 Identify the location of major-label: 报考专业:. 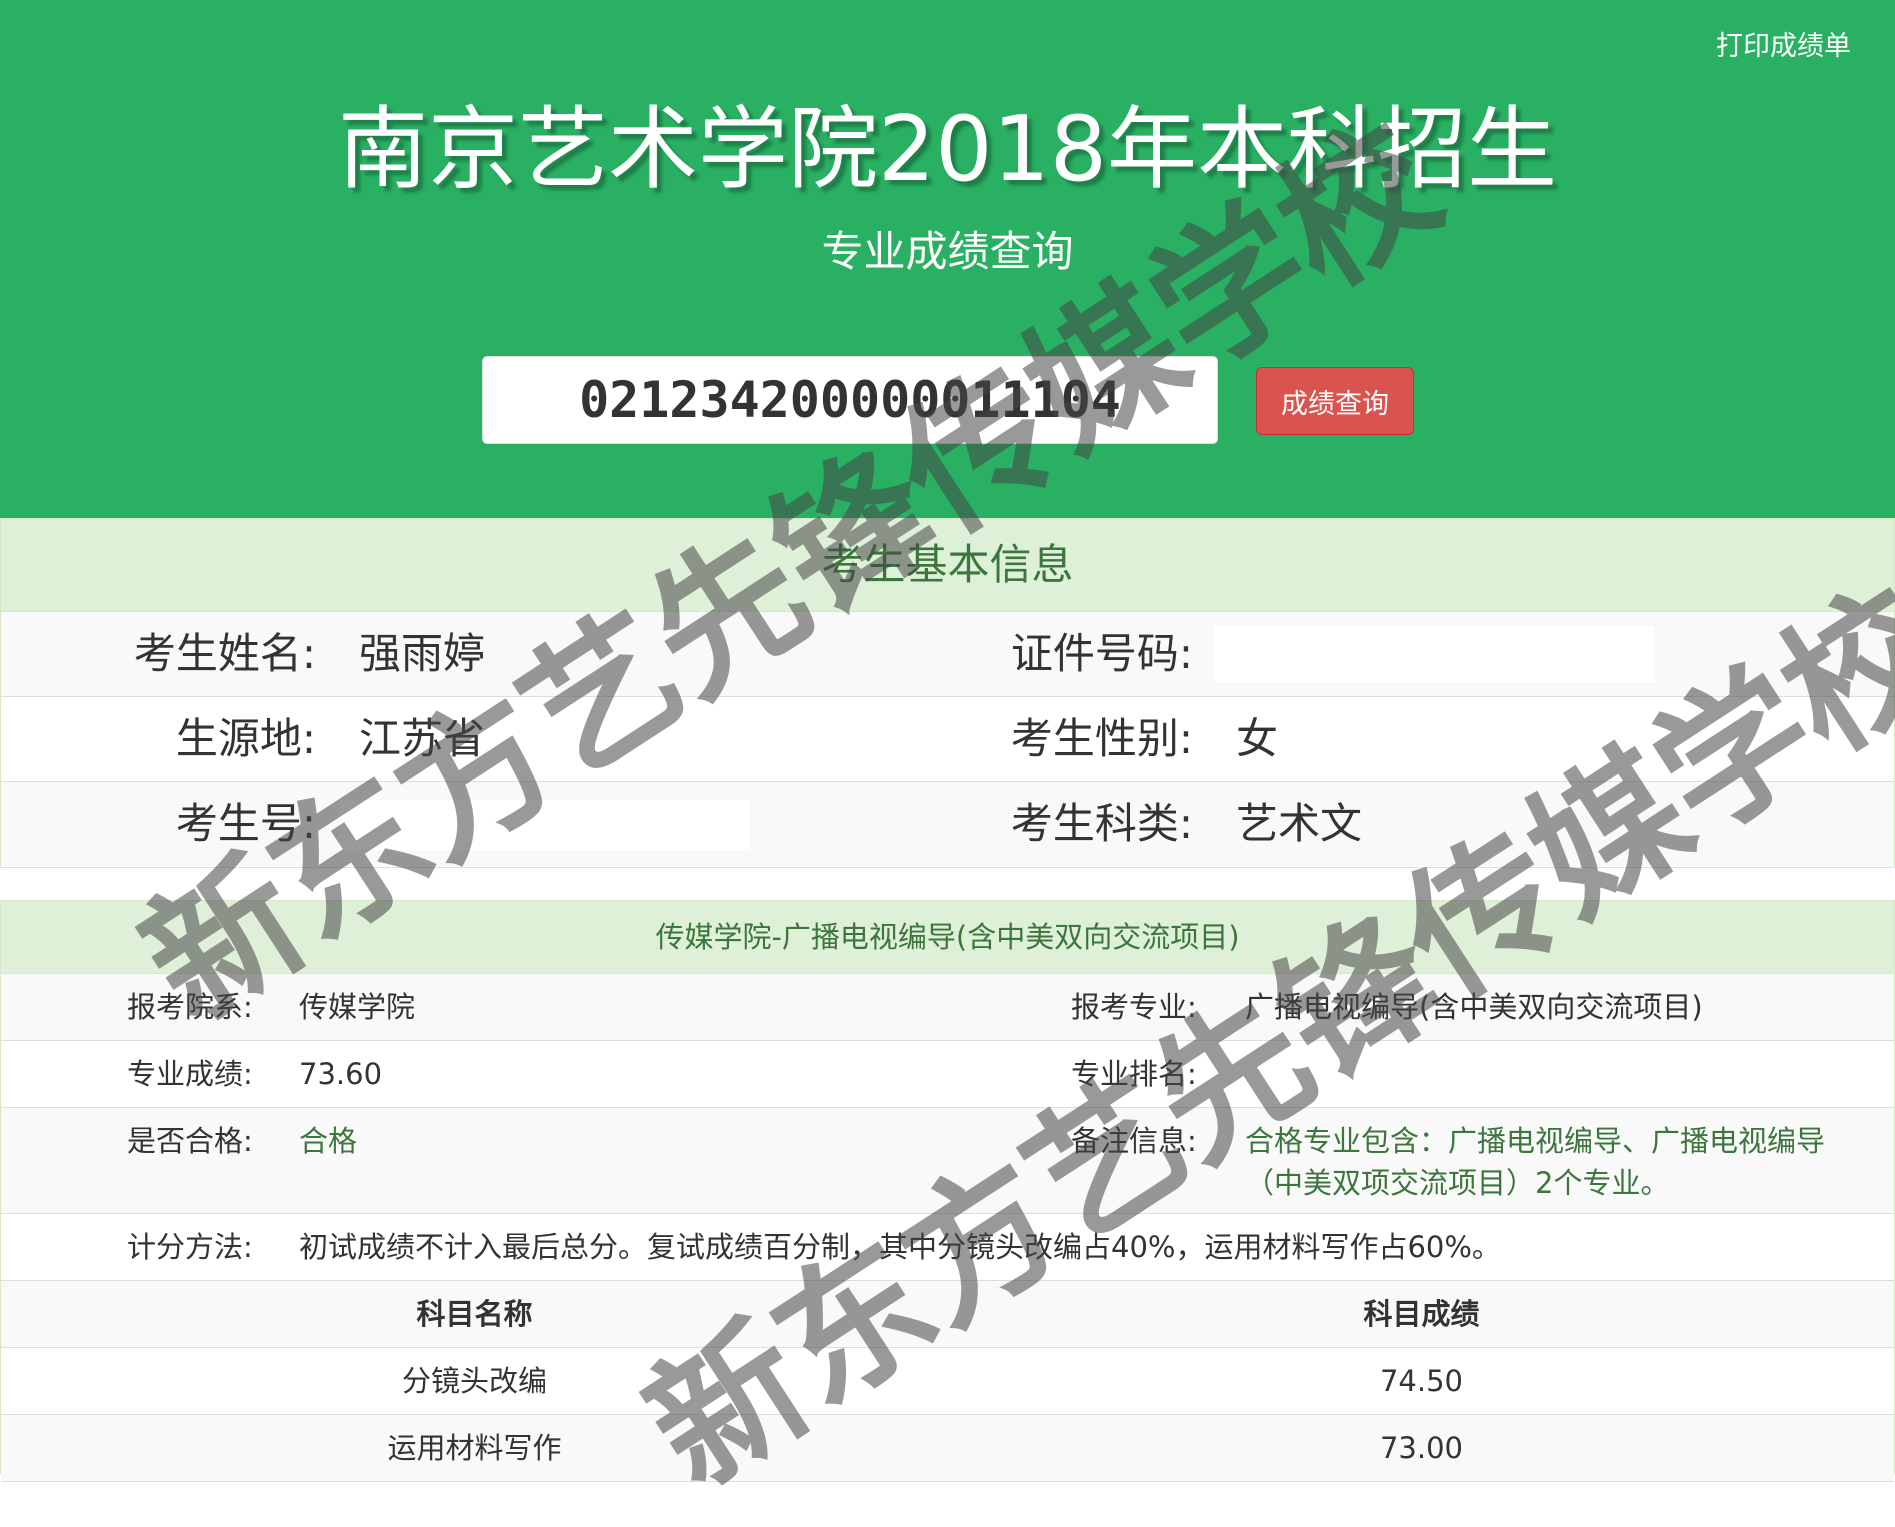
(1134, 1007).